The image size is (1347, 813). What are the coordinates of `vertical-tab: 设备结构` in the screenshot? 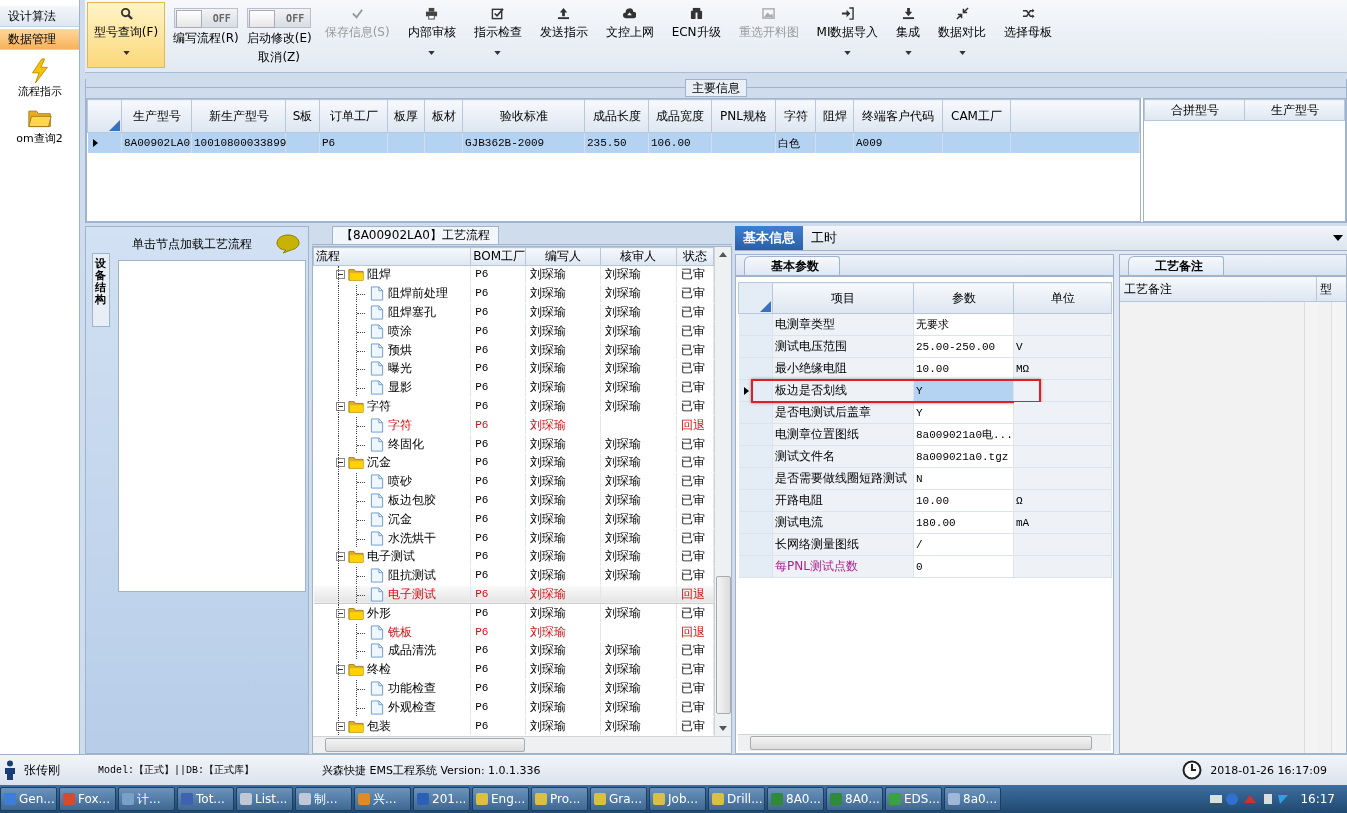 It's located at (101, 290).